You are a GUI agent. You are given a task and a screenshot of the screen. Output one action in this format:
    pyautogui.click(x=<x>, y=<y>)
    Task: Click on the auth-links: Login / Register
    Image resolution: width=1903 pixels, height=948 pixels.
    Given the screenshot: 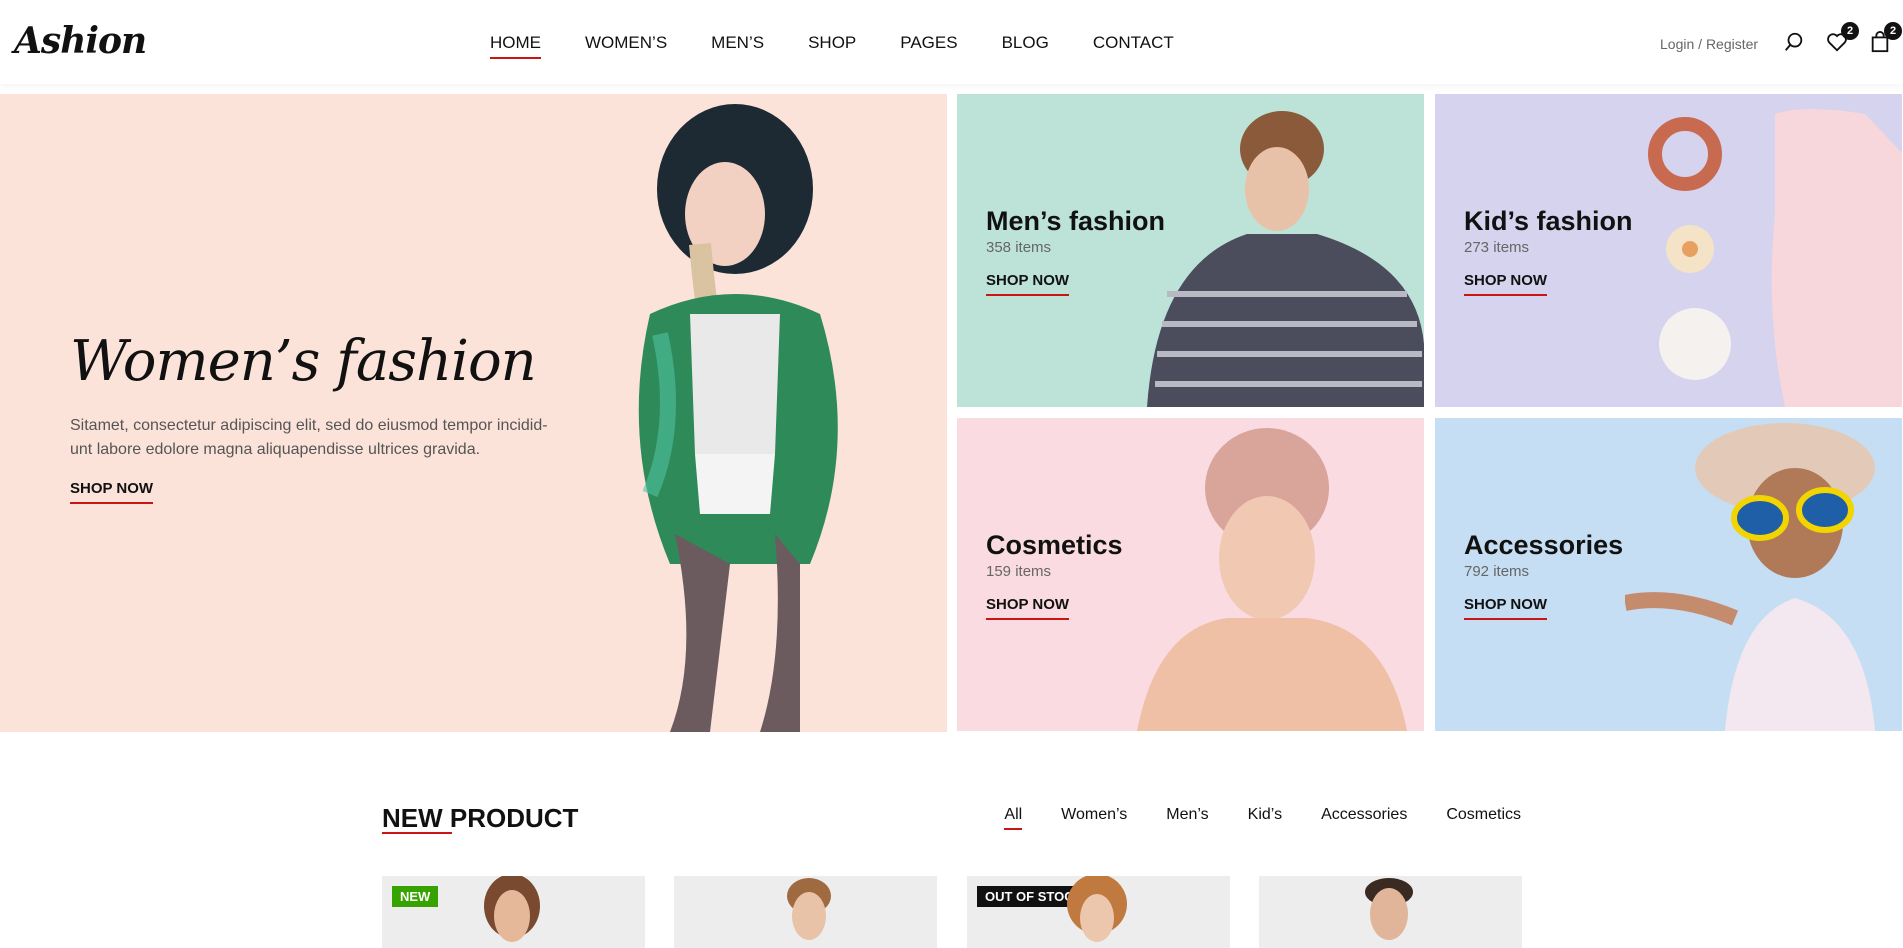 What is the action you would take?
    pyautogui.click(x=1709, y=44)
    